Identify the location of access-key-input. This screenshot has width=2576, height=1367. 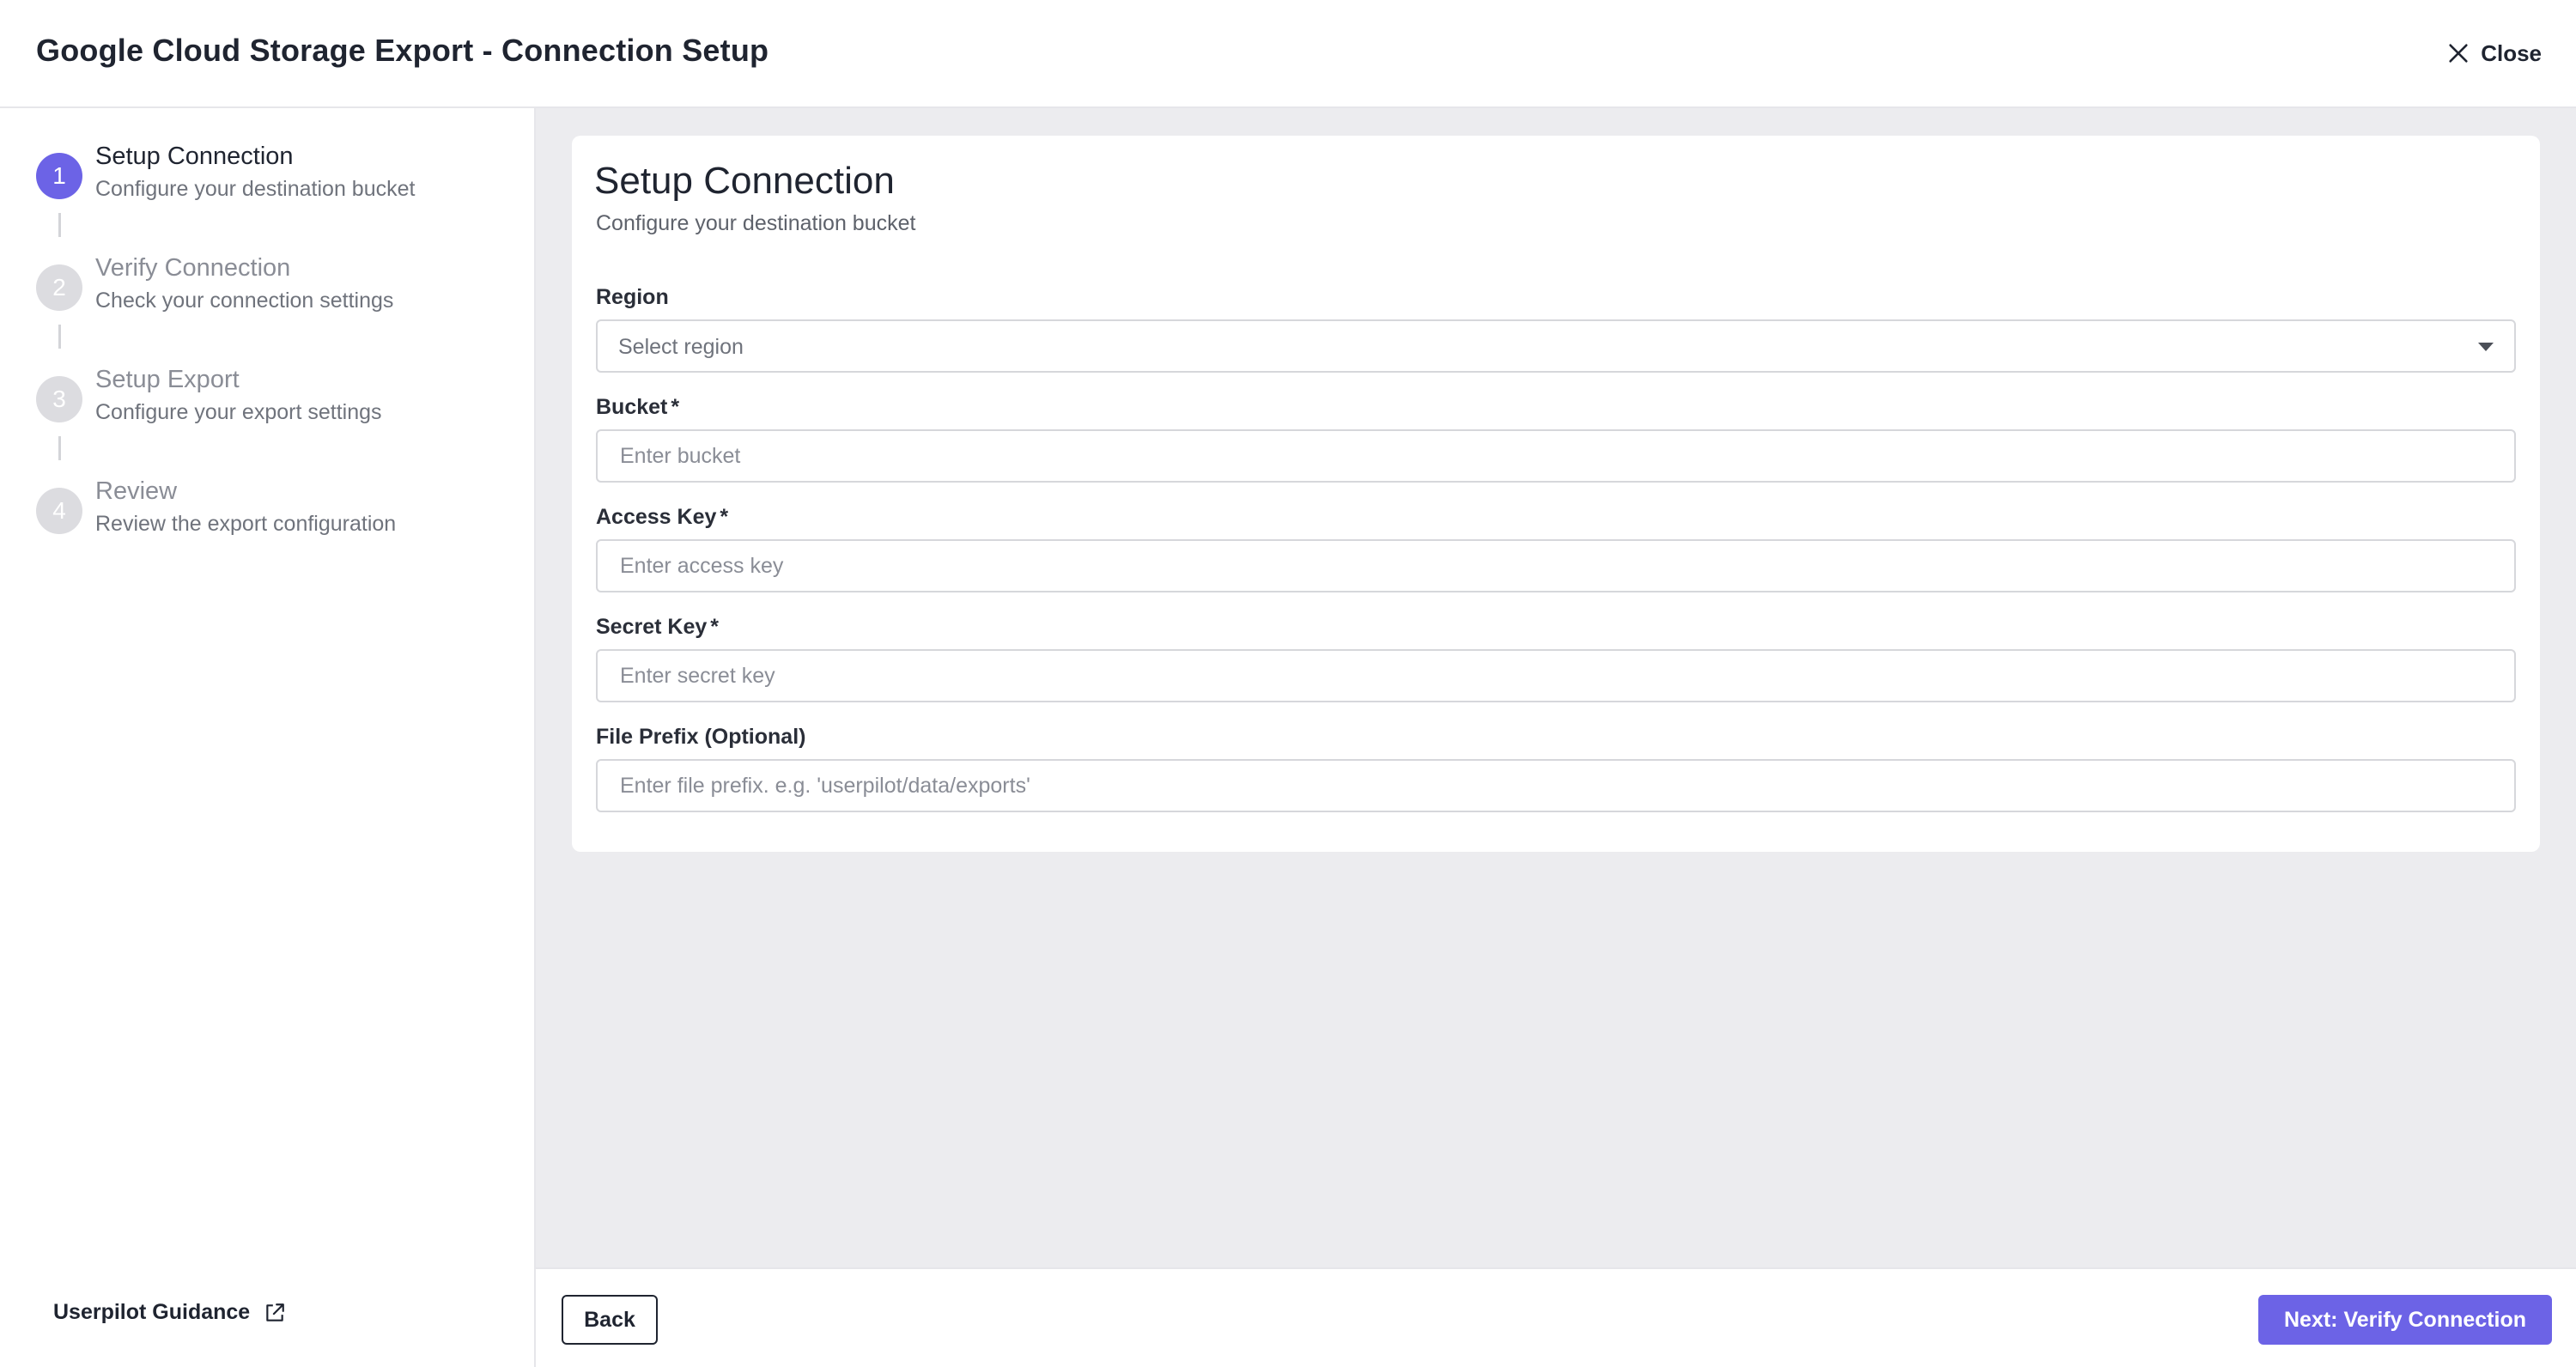
(1556, 566).